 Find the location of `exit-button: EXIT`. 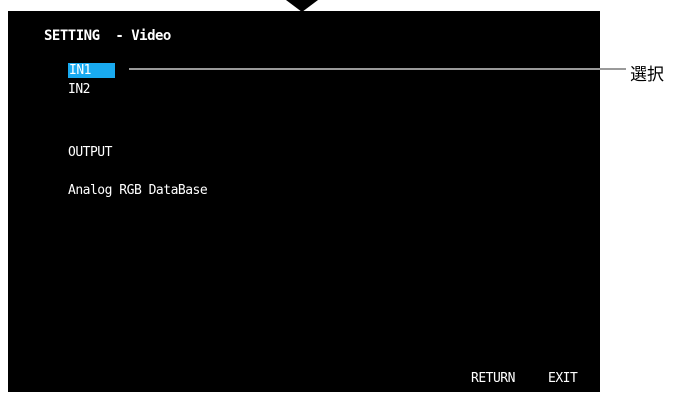

exit-button: EXIT is located at coordinates (563, 378).